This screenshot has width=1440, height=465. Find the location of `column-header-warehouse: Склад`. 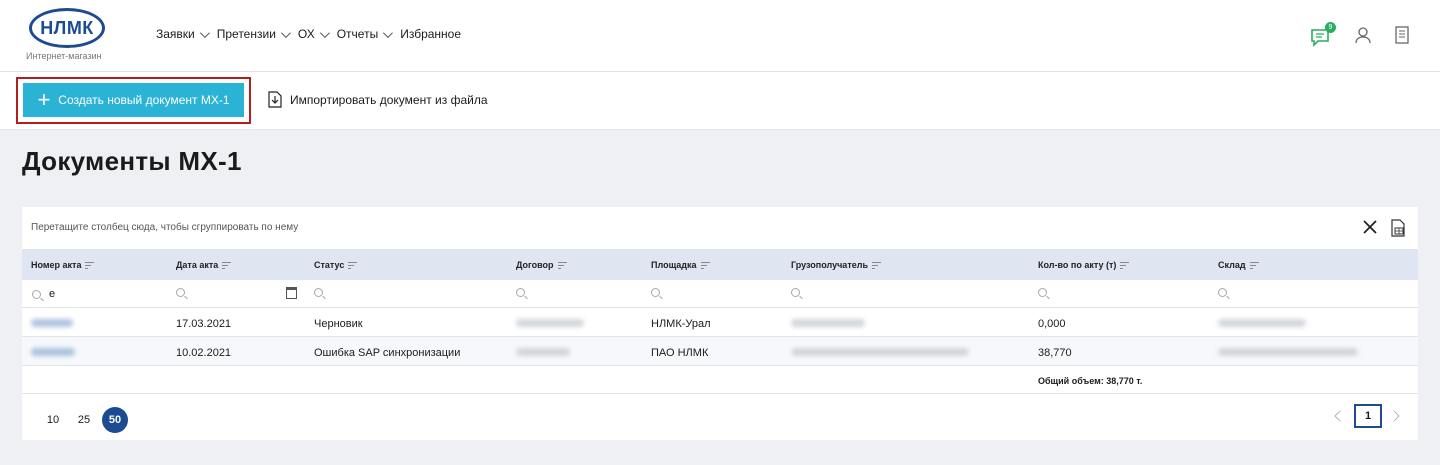

column-header-warehouse: Склад is located at coordinates (1238, 265).